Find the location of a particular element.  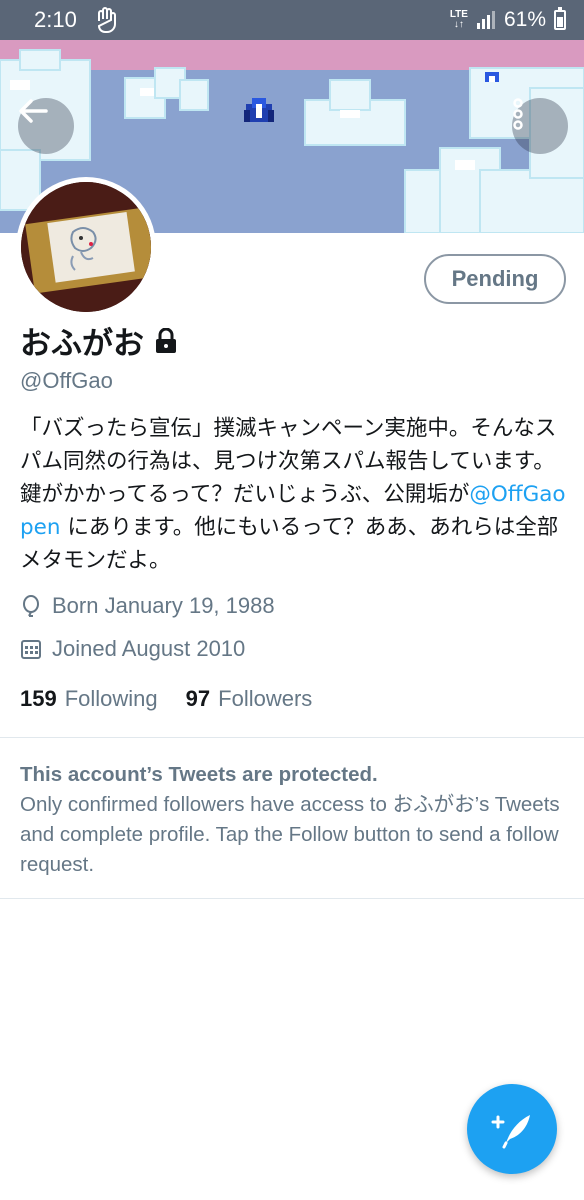

avatar-image is located at coordinates (86, 247).